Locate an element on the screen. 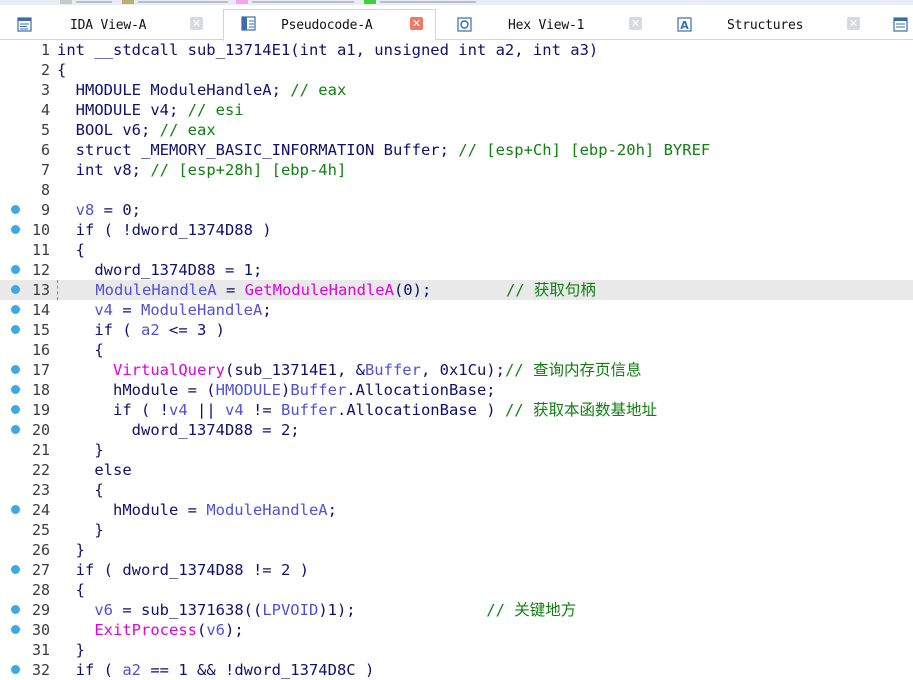 The image size is (913, 680). code-line: 10 if ( !dword_1374D88 ) is located at coordinates (456, 230).